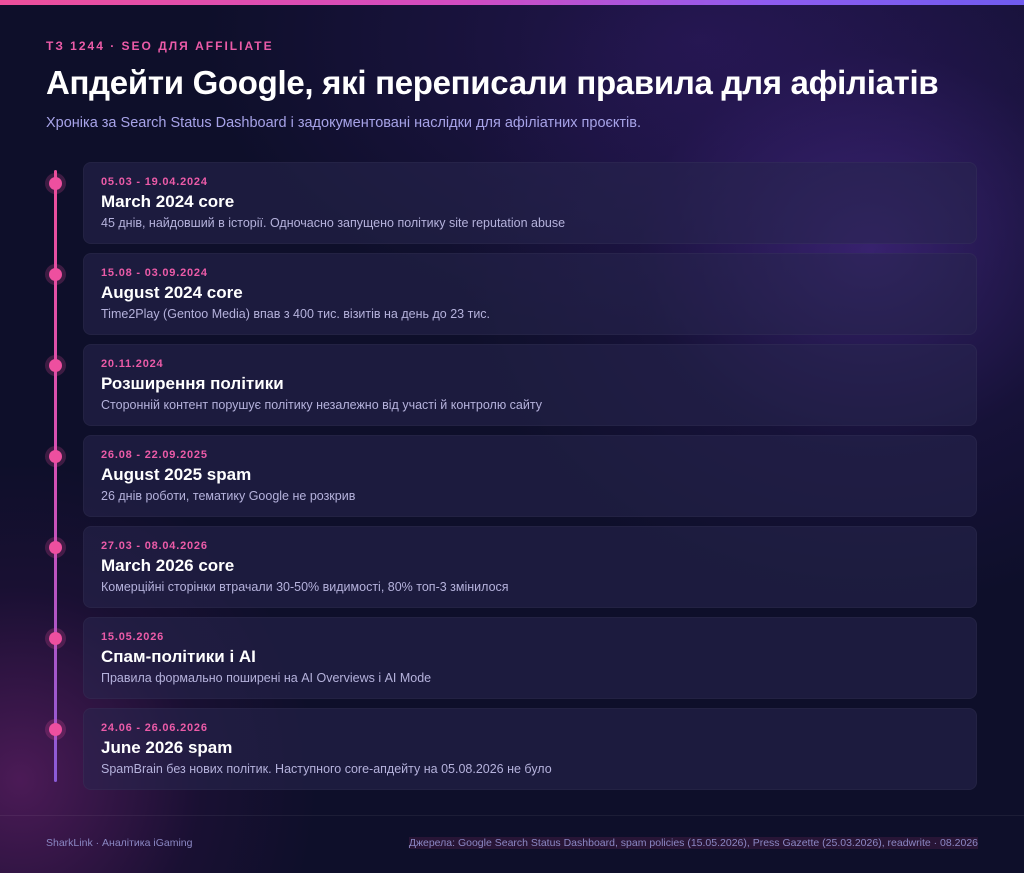  I want to click on eyebrow-label: ТЗ 1244 · SEO ДЛЯ AFFILIATE, so click(160, 46).